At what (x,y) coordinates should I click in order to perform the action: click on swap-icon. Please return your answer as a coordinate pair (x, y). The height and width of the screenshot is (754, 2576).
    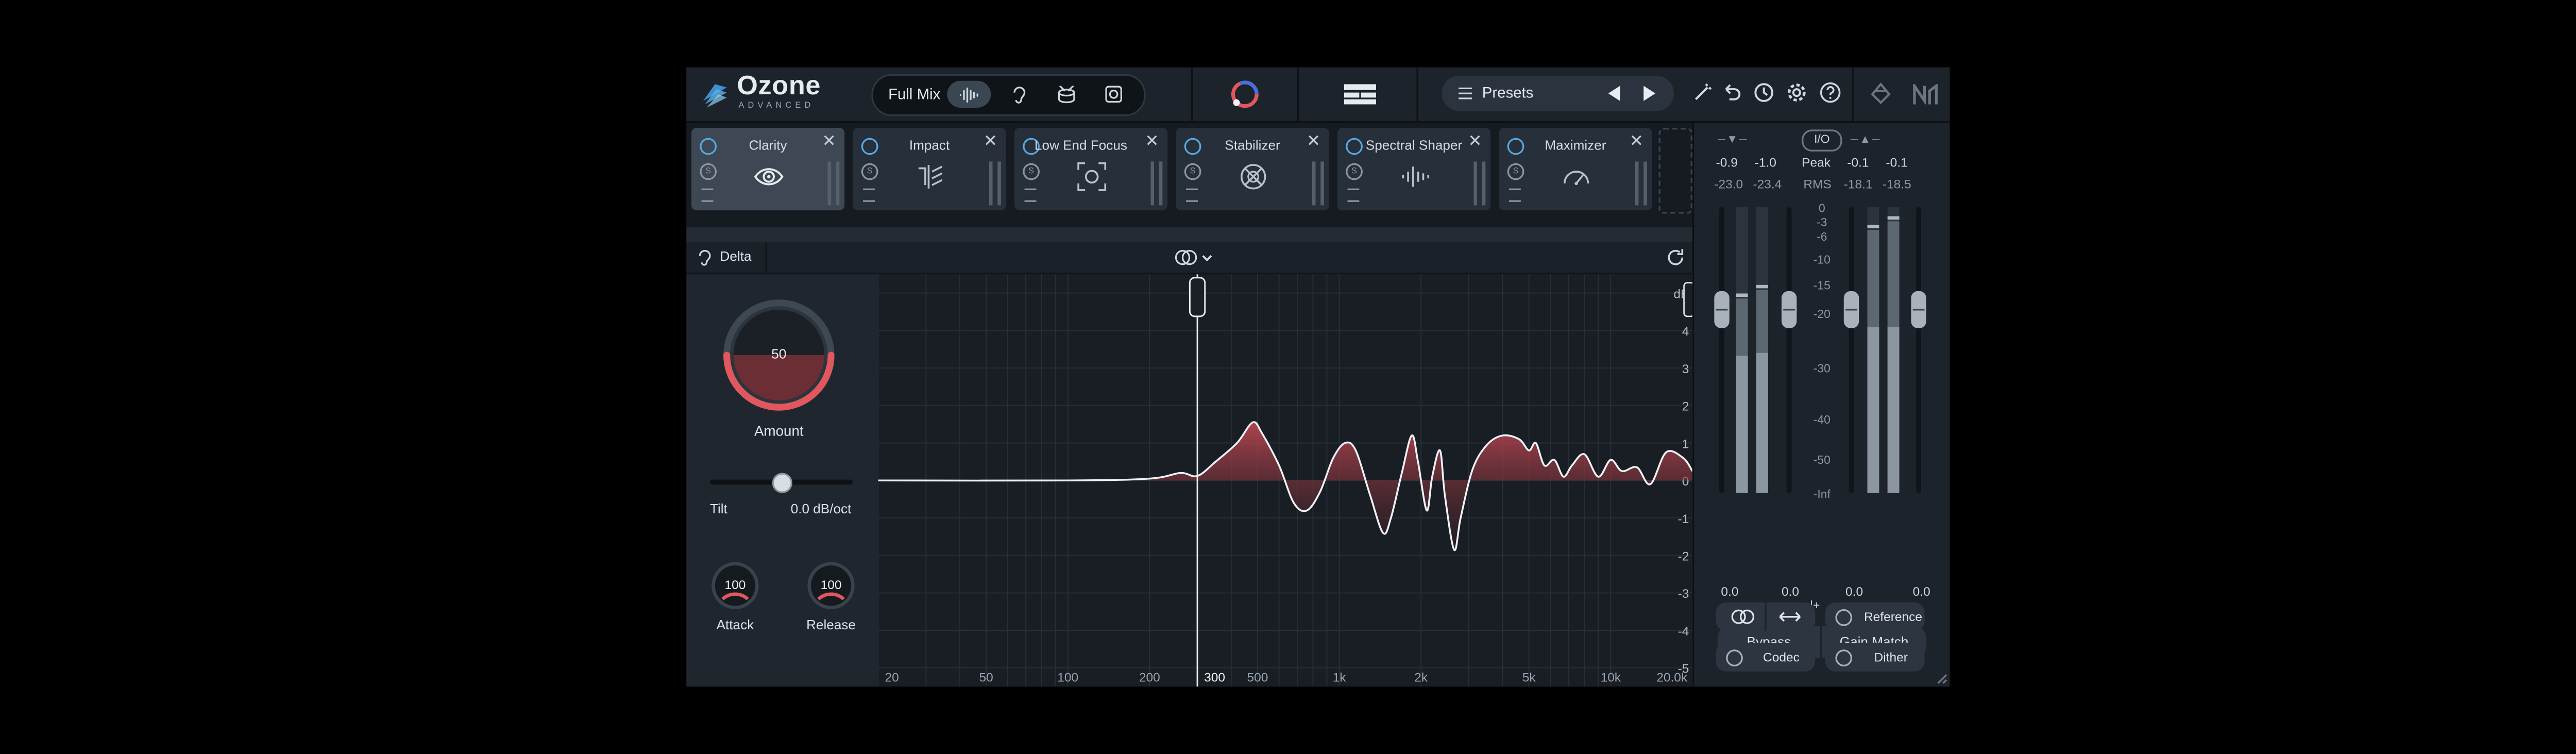
    Looking at the image, I should click on (1790, 616).